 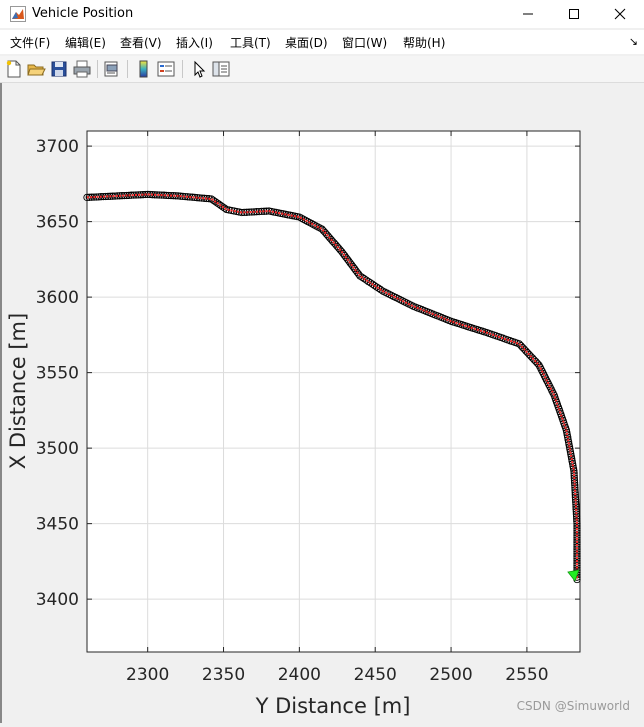 I want to click on y-tick-label: 3500, so click(x=57, y=449).